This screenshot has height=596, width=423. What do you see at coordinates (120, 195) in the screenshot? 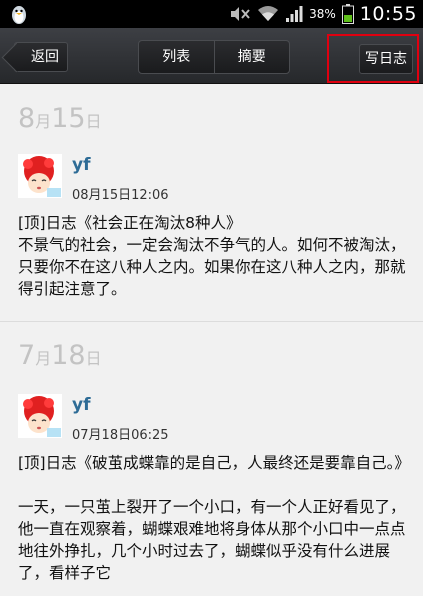
I see `timestamp: 08月15日12:06` at bounding box center [120, 195].